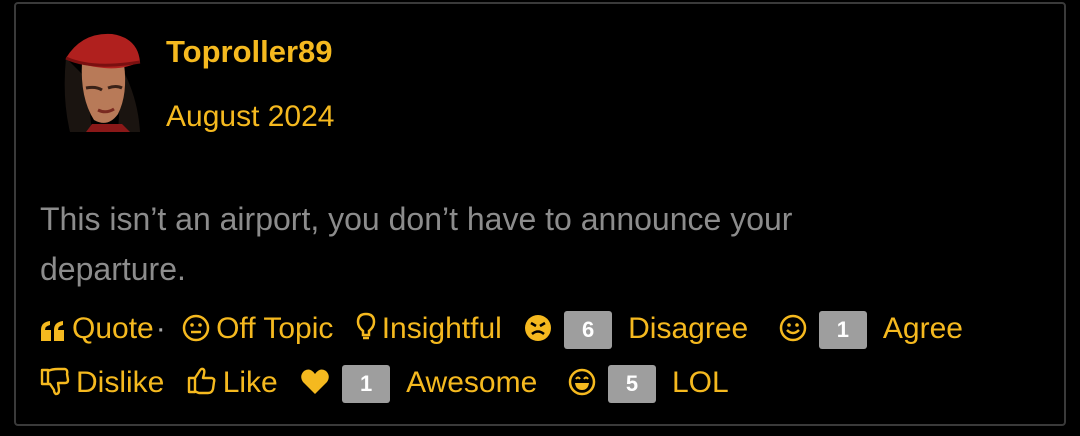 This screenshot has height=436, width=1080. What do you see at coordinates (196, 333) in the screenshot?
I see `neutral-face-icon` at bounding box center [196, 333].